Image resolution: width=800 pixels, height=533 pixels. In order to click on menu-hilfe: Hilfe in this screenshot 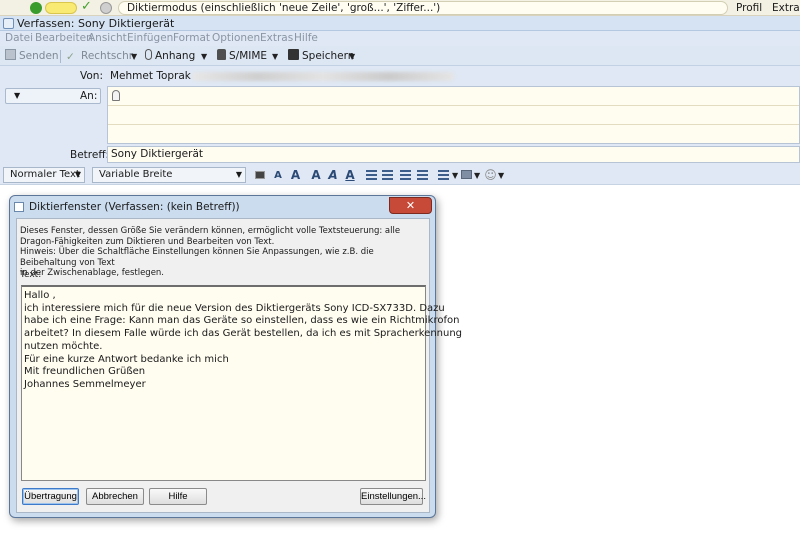, I will do `click(306, 38)`.